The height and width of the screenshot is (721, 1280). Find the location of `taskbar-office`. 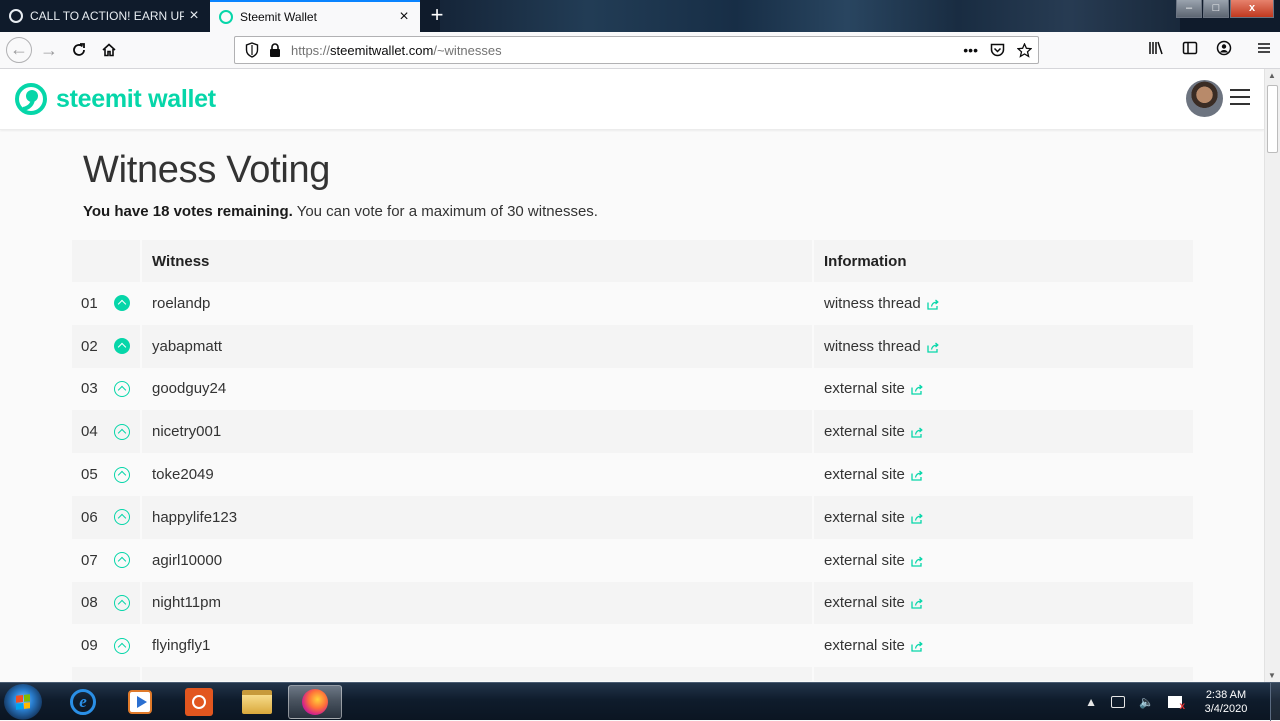

taskbar-office is located at coordinates (199, 702).